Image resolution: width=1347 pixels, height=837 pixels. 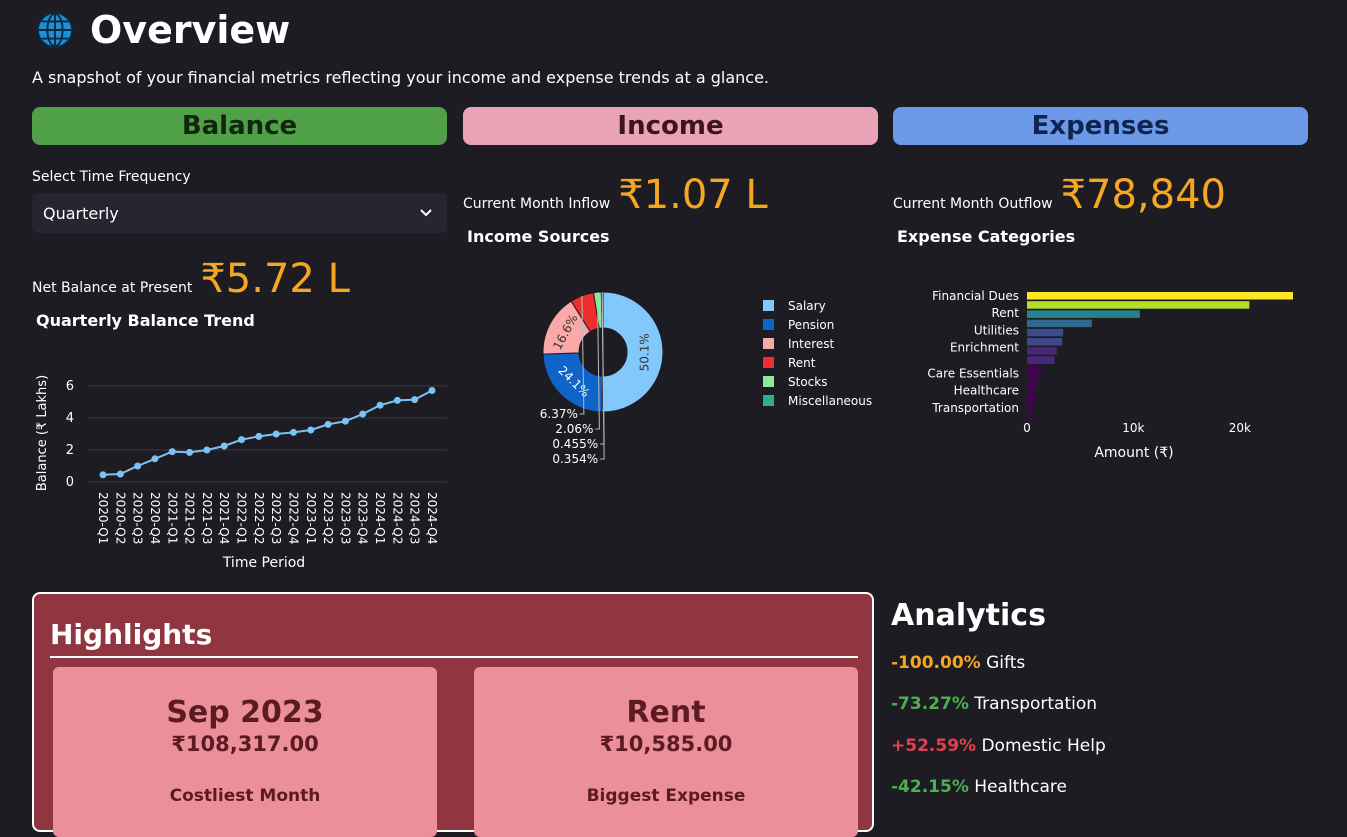 I want to click on net-balance: Net Balance at Present ₹5.72 L, so click(x=191, y=279).